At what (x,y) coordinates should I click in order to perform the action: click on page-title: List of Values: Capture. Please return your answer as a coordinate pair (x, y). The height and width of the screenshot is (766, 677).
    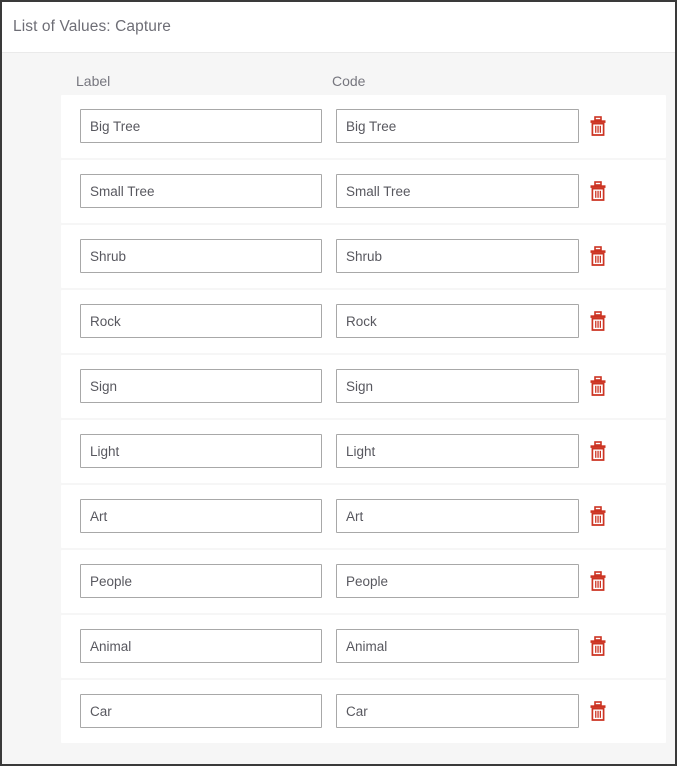
    Looking at the image, I should click on (92, 26).